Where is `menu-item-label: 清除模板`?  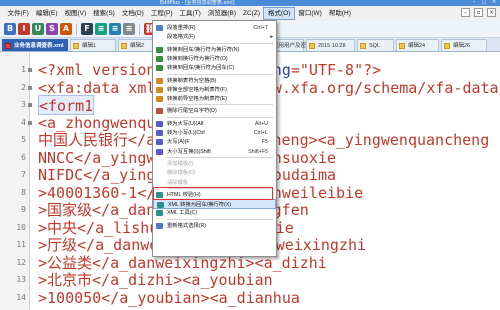
menu-item-label: 清除模板 is located at coordinates (178, 182).